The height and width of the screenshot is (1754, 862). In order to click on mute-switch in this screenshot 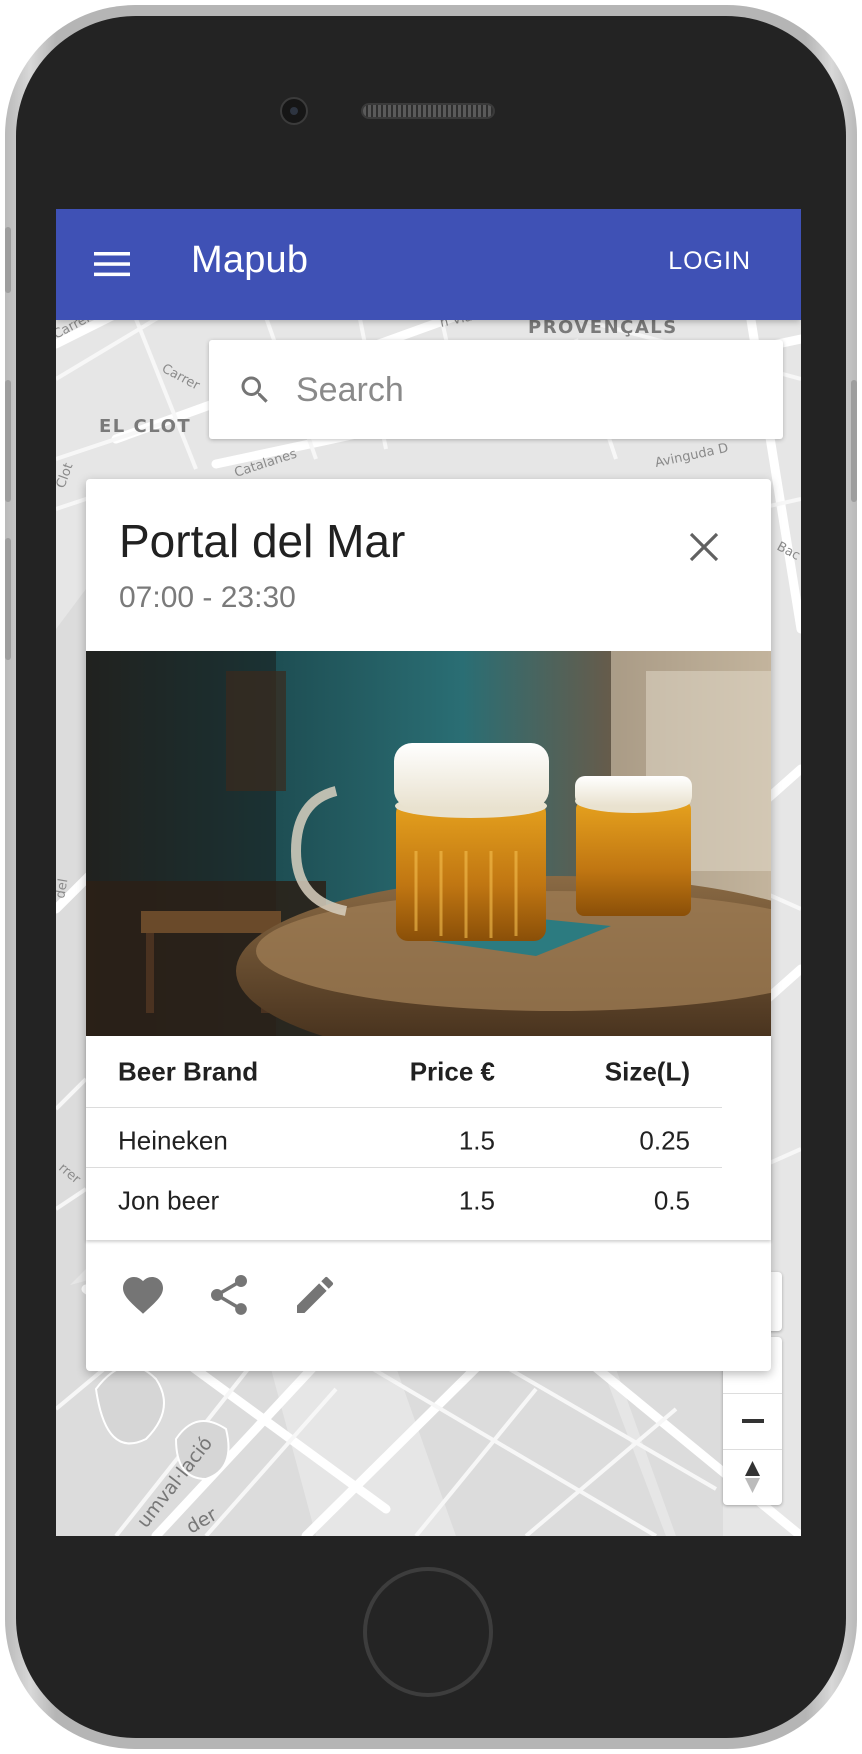, I will do `click(8, 260)`.